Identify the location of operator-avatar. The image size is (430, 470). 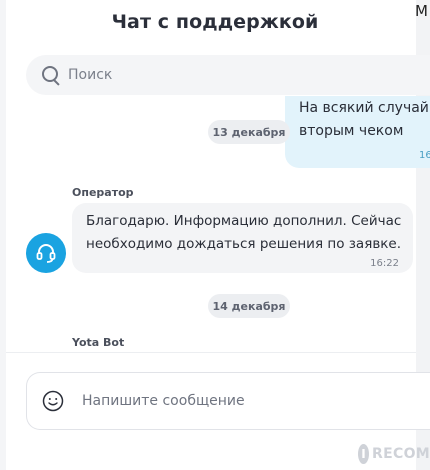
(46, 253).